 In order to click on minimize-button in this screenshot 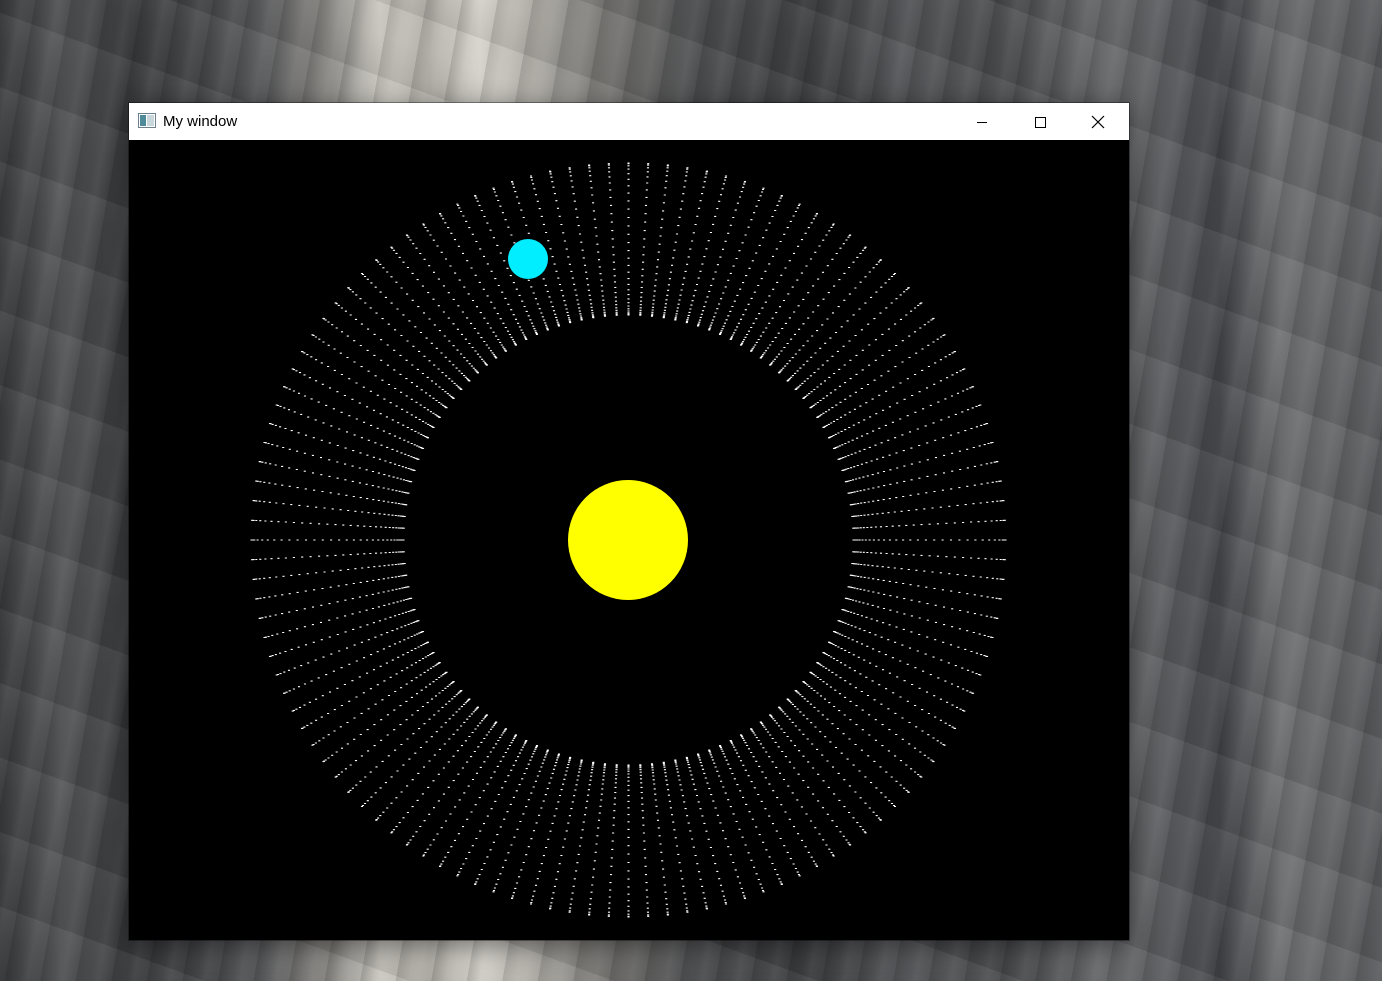, I will do `click(982, 121)`.